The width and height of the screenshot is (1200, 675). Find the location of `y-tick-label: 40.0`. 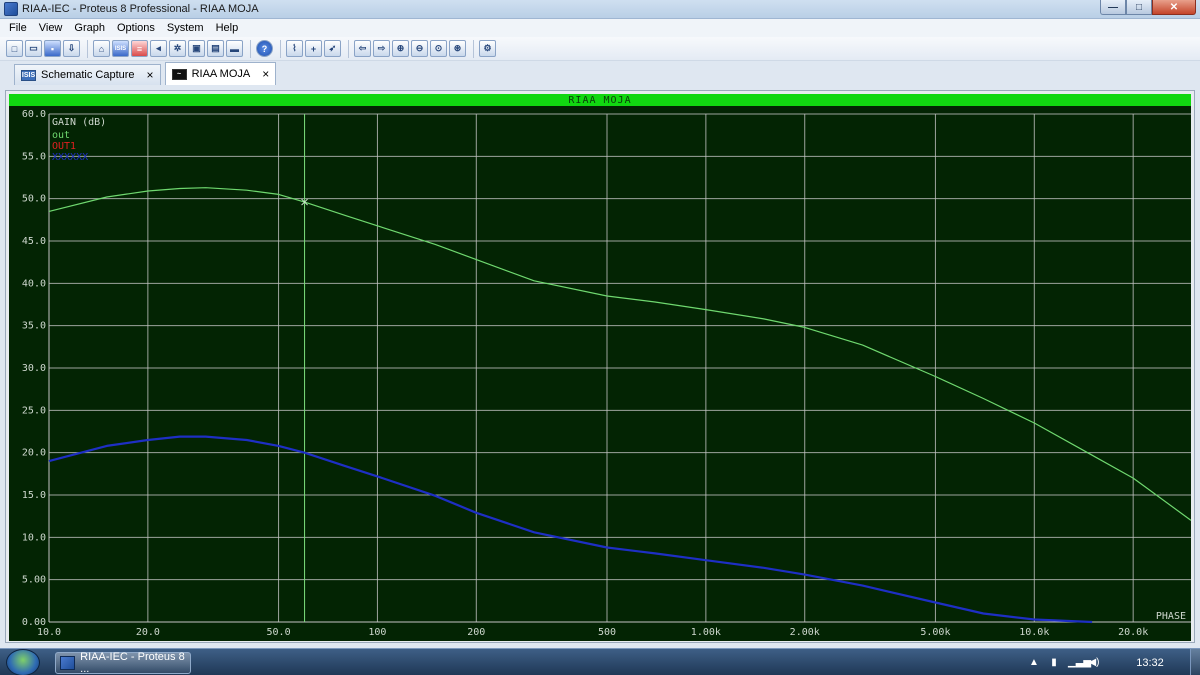

y-tick-label: 40.0 is located at coordinates (34, 283).